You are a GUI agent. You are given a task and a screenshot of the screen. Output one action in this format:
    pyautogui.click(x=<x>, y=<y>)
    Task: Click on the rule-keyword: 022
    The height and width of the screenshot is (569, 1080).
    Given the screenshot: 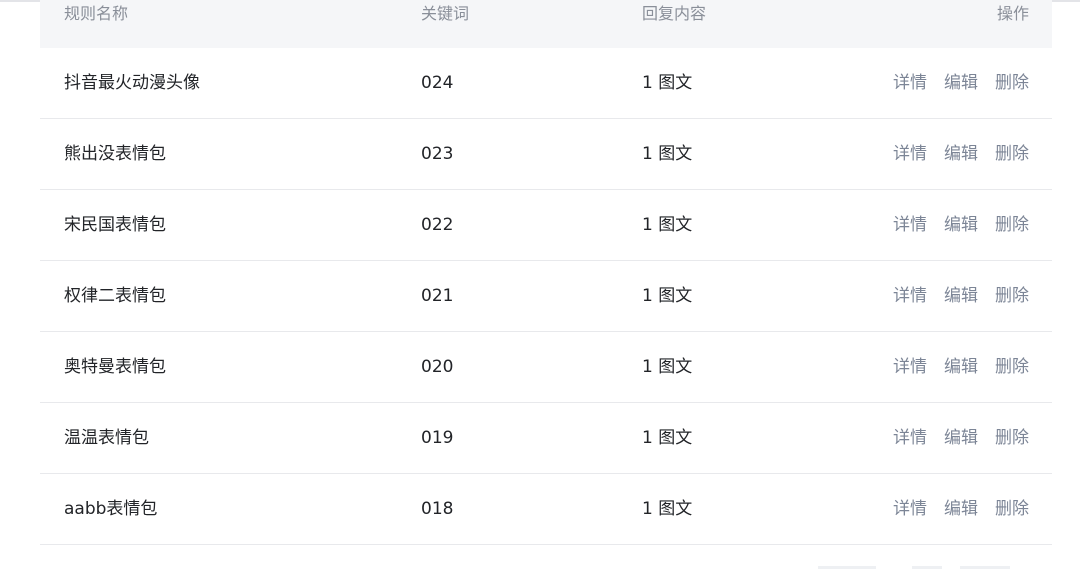 What is the action you would take?
    pyautogui.click(x=437, y=225)
    